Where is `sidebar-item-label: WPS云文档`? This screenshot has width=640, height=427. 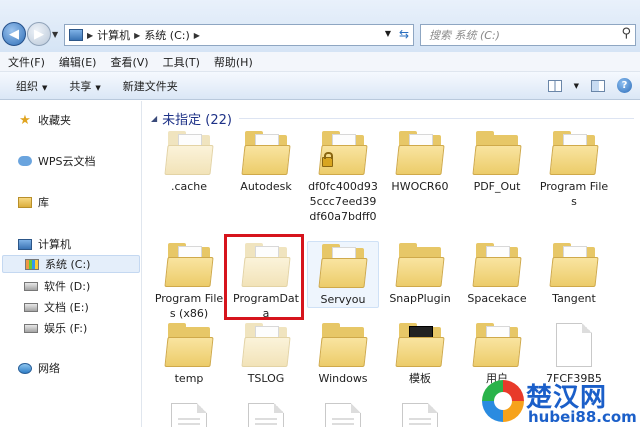 sidebar-item-label: WPS云文档 is located at coordinates (67, 161).